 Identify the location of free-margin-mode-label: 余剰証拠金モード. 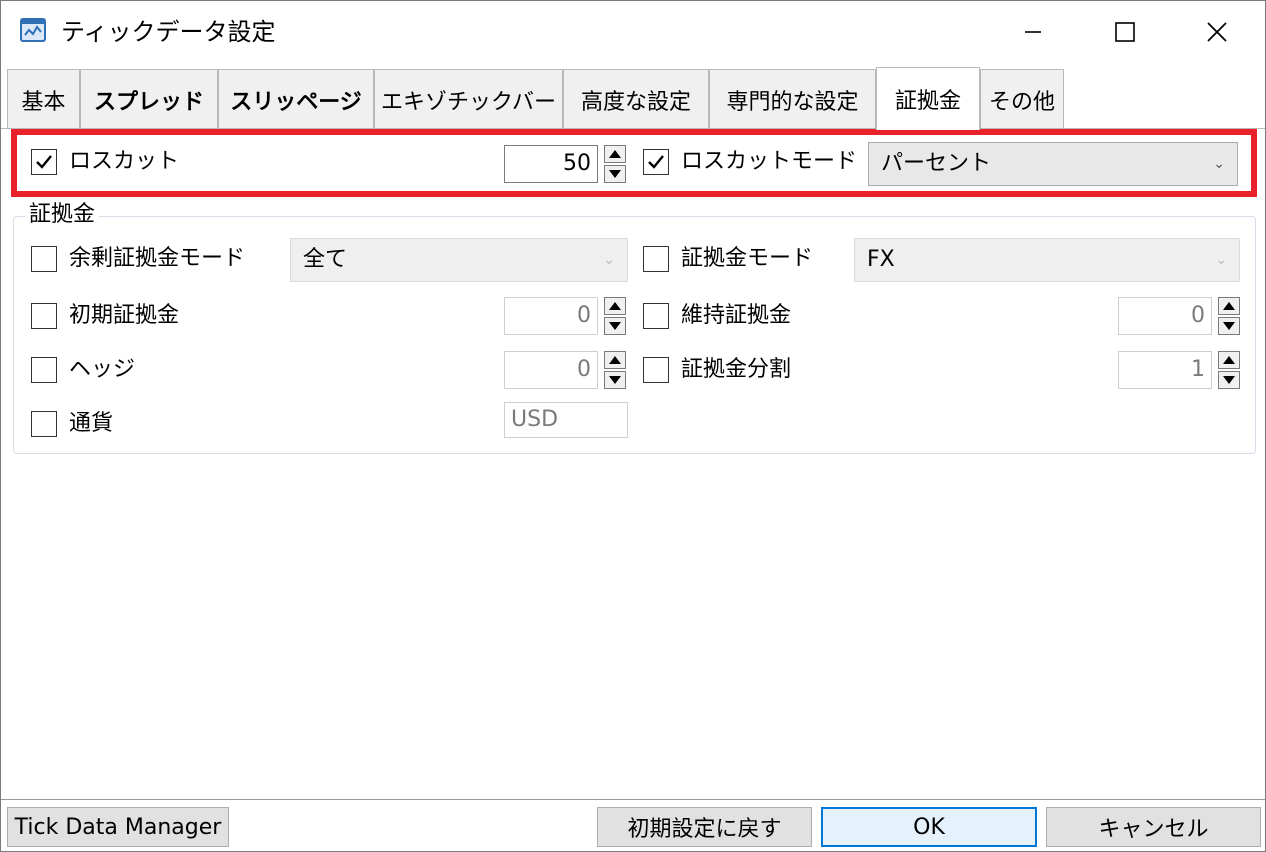
(157, 258).